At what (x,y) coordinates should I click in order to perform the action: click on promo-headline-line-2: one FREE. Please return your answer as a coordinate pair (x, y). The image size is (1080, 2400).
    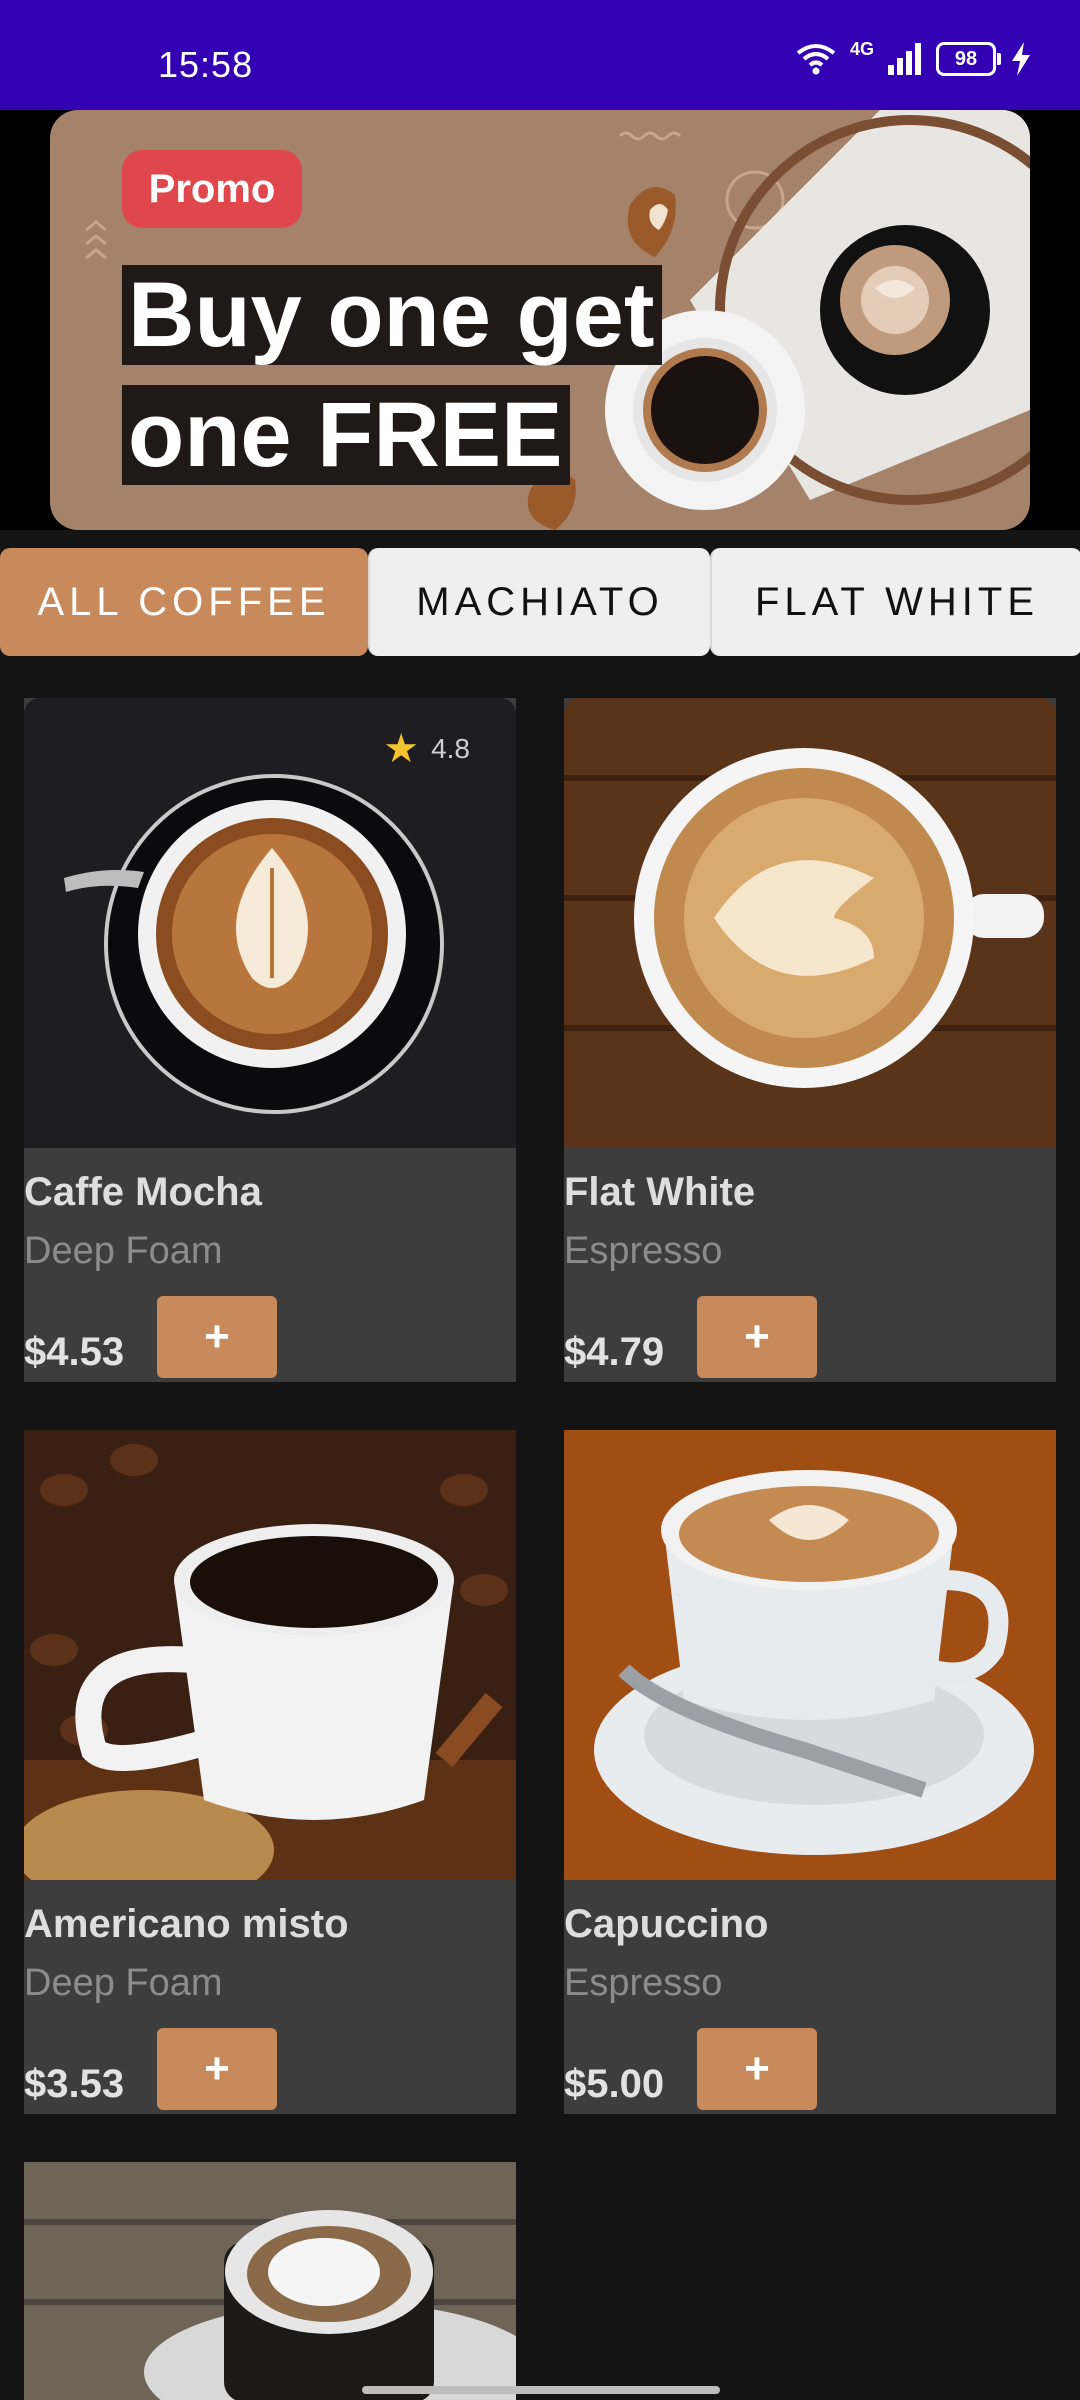
    Looking at the image, I should click on (346, 435).